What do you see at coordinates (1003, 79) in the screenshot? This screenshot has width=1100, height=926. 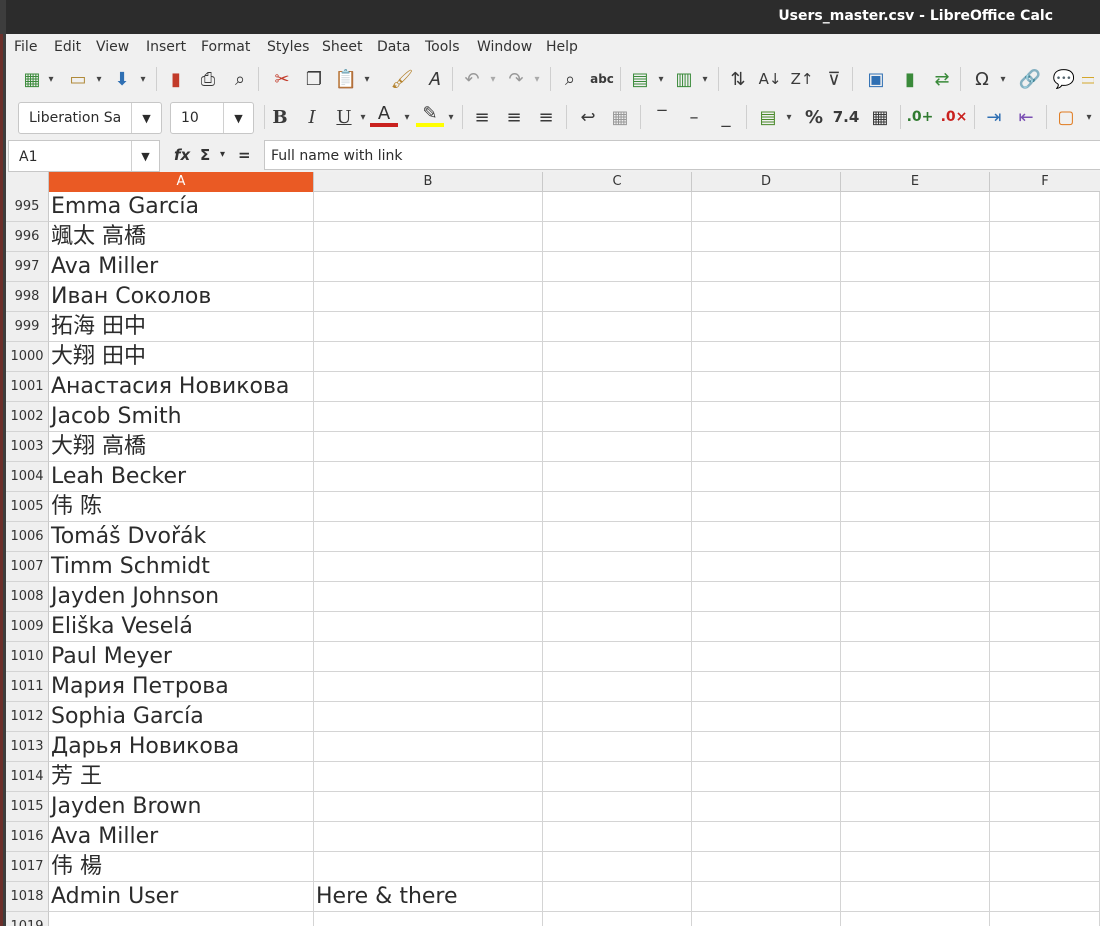 I see `special-character-dropdown-icon: ▾` at bounding box center [1003, 79].